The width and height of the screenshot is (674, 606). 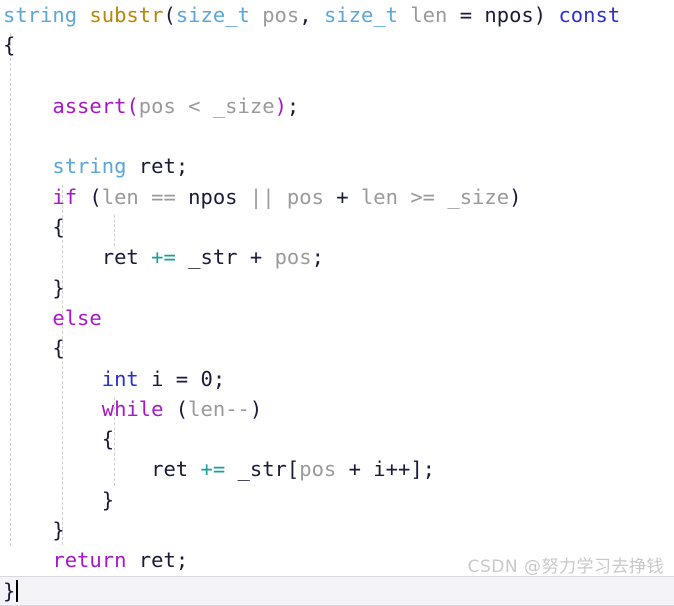 I want to click on code-line: string ret;, so click(x=337, y=166).